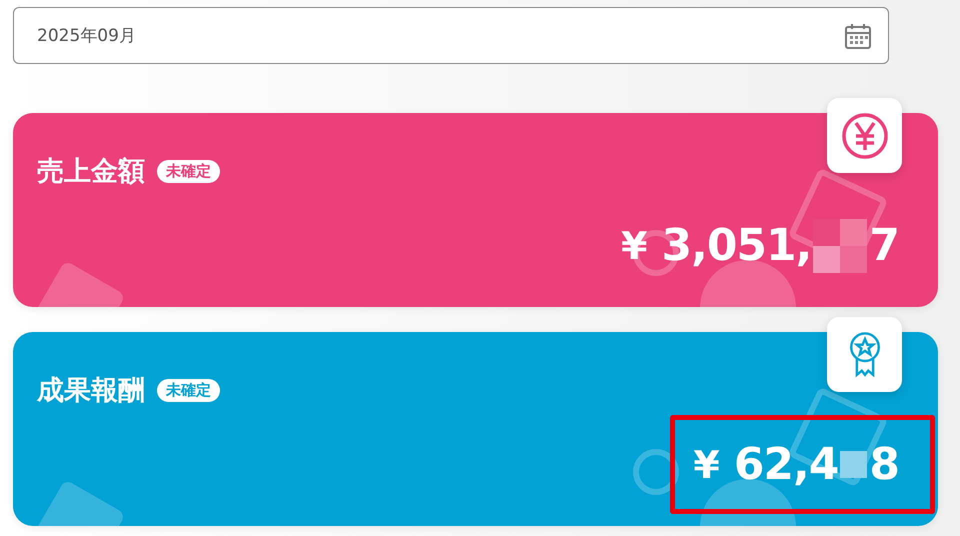 Image resolution: width=960 pixels, height=536 pixels. I want to click on background-shape, so click(656, 472).